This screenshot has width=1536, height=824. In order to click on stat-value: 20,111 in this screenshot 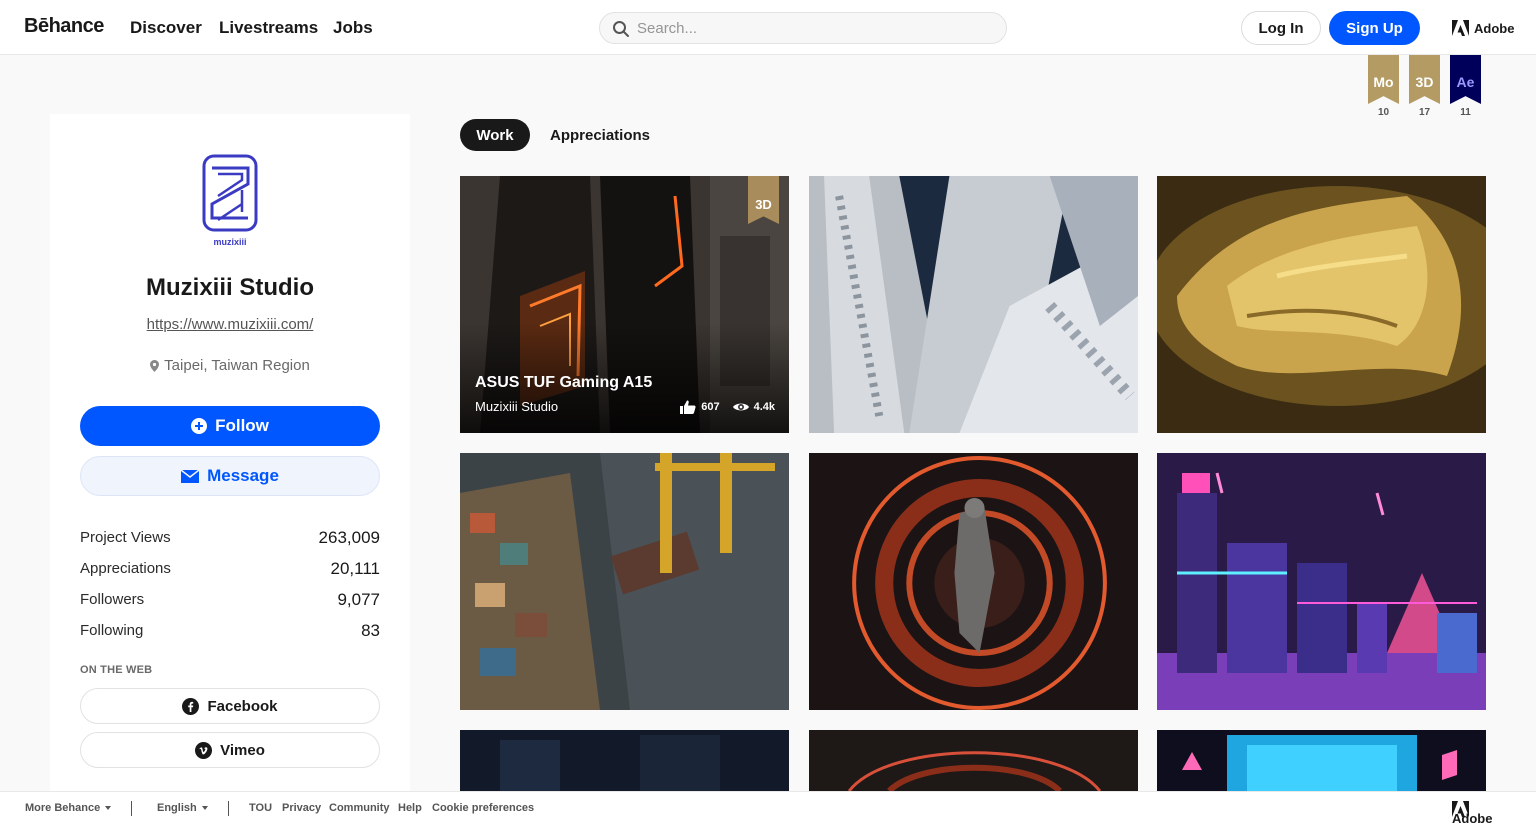, I will do `click(355, 568)`.